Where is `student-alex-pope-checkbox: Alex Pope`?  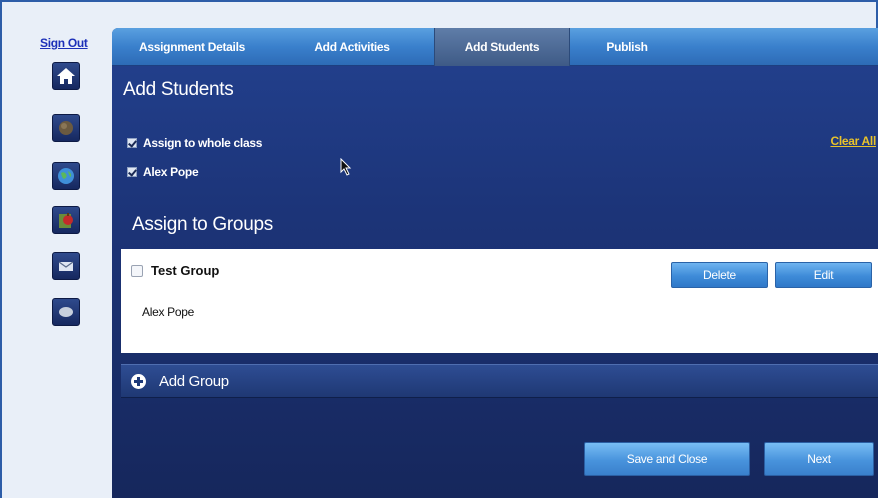 student-alex-pope-checkbox: Alex Pope is located at coordinates (163, 172).